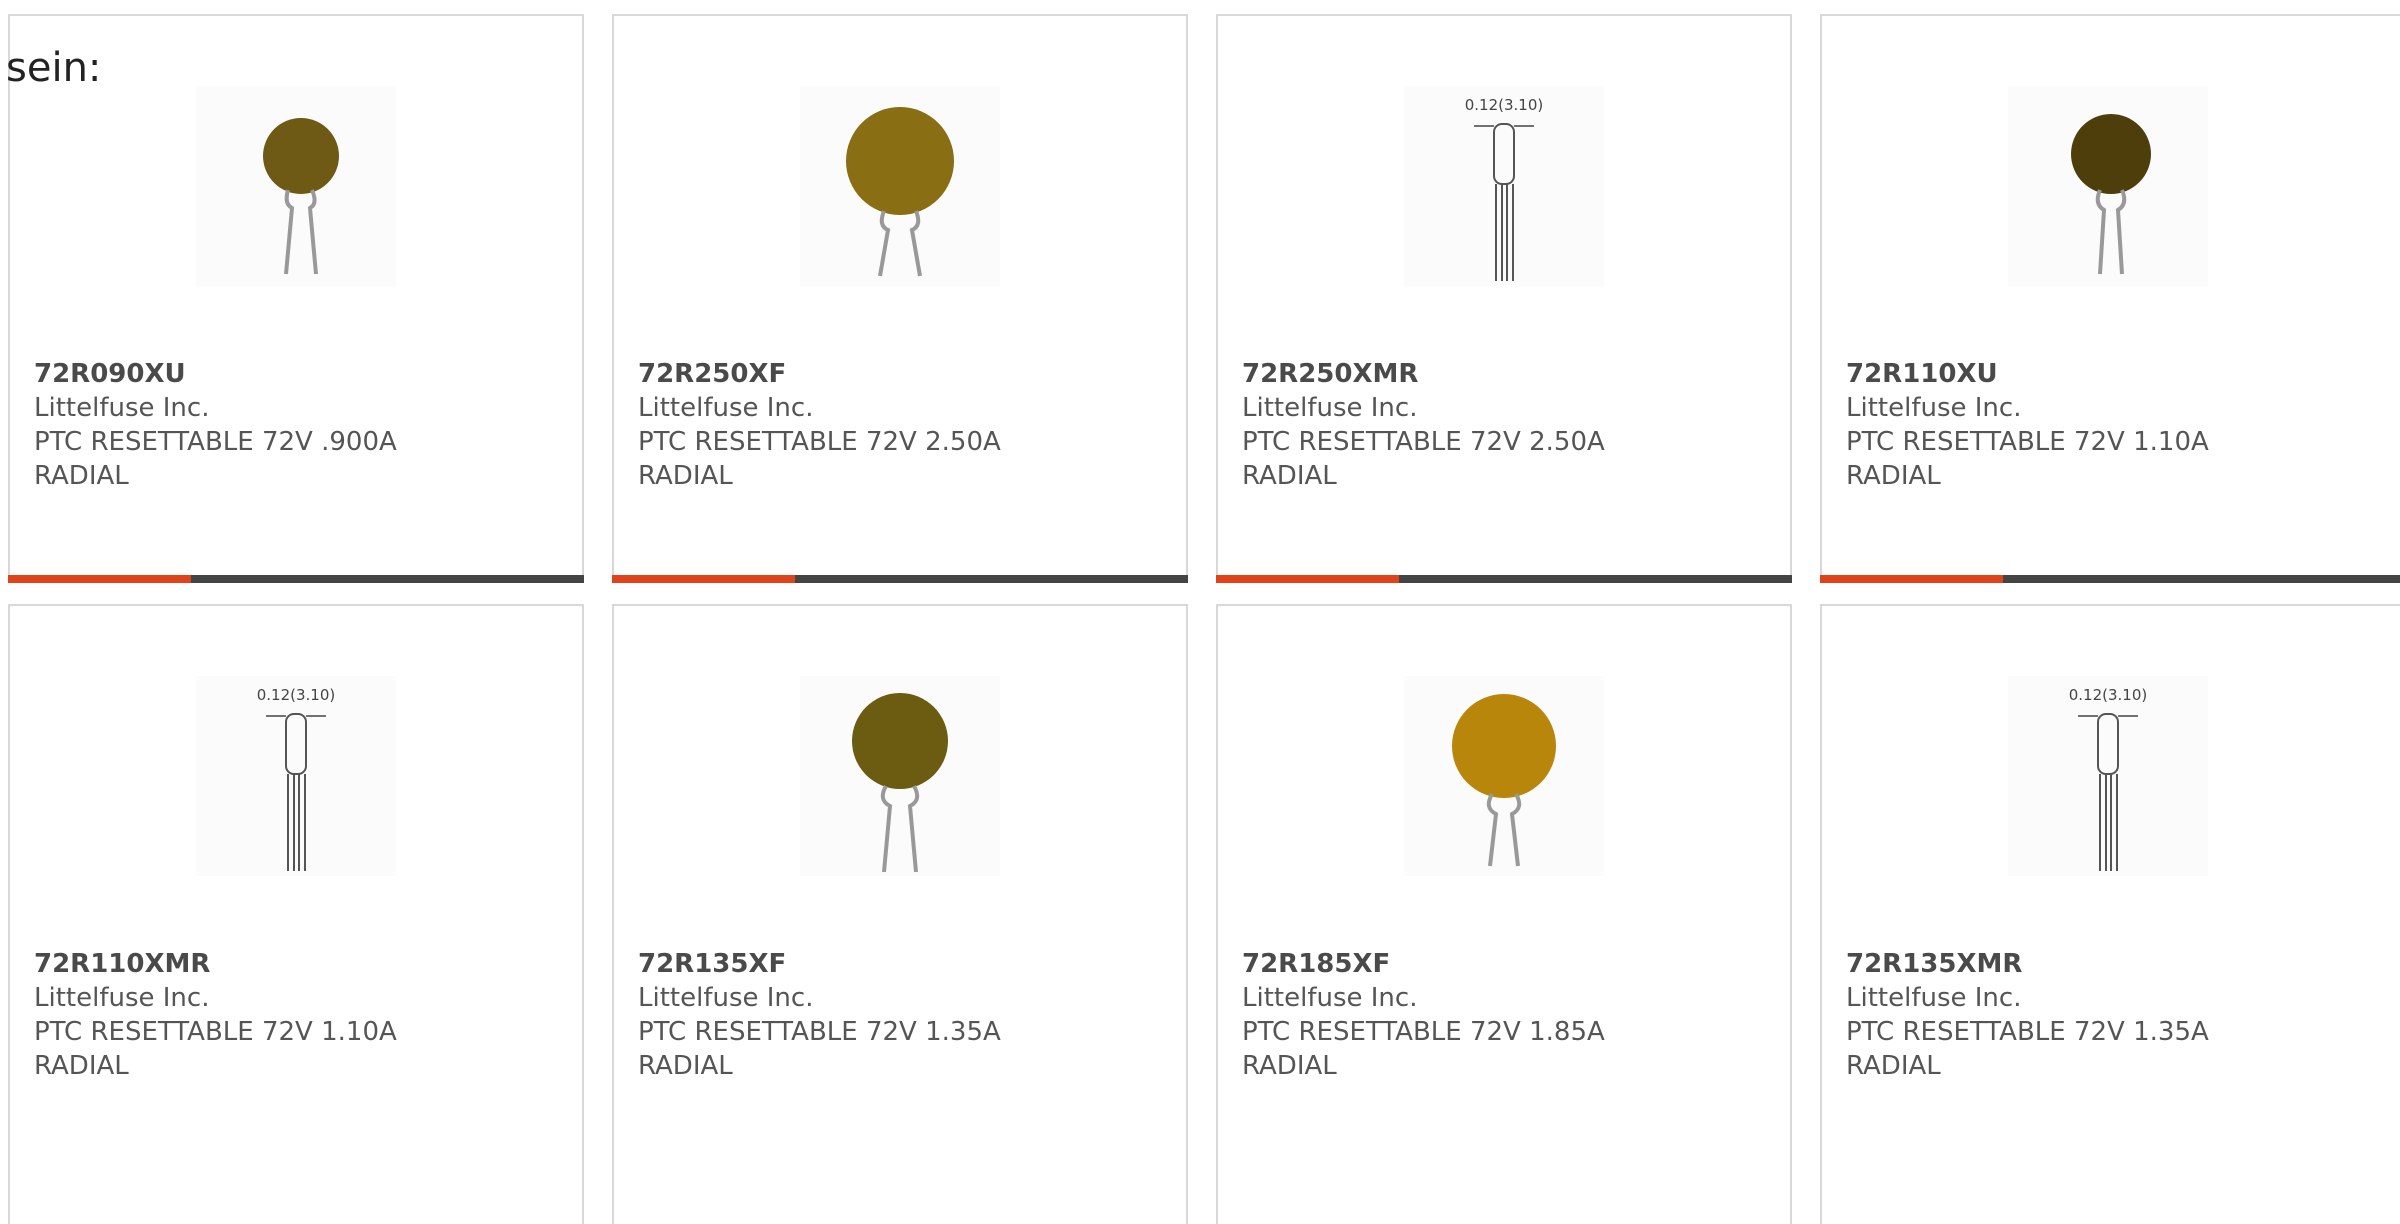  What do you see at coordinates (215, 442) in the screenshot?
I see `description: PTC RESETTABLE 72V .900A` at bounding box center [215, 442].